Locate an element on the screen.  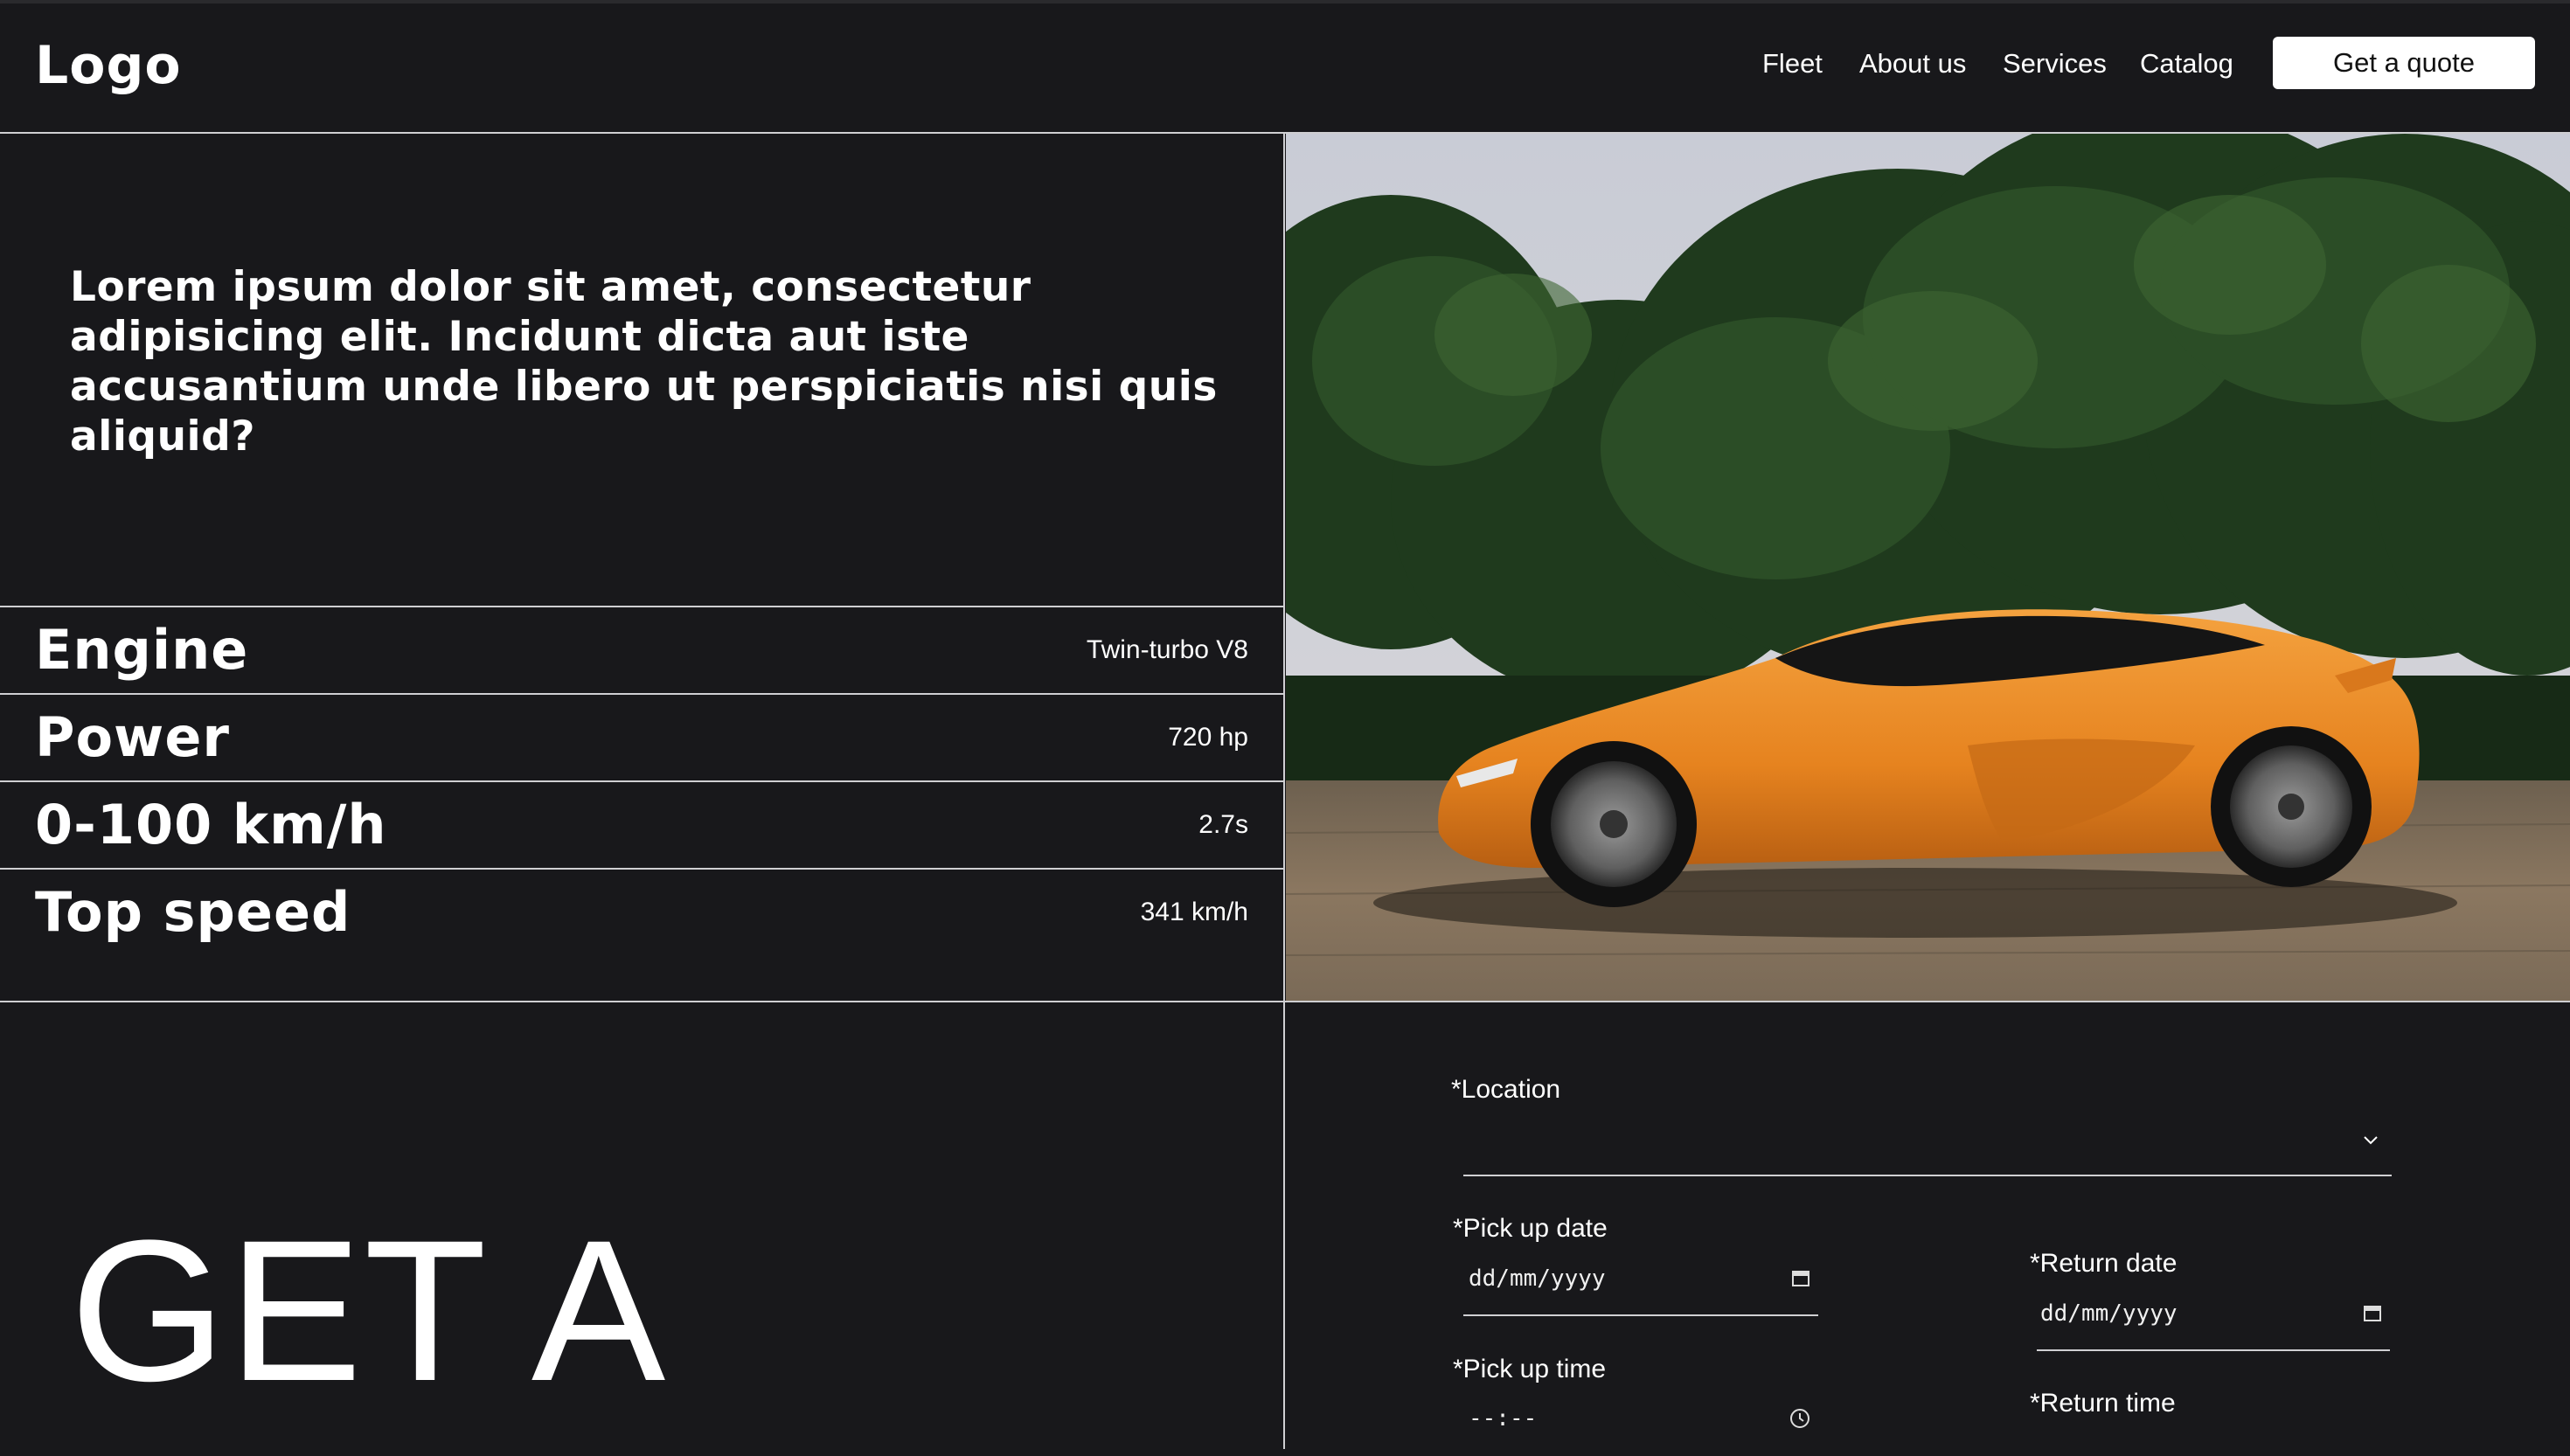
spec-label: Top speed is located at coordinates (193, 912).